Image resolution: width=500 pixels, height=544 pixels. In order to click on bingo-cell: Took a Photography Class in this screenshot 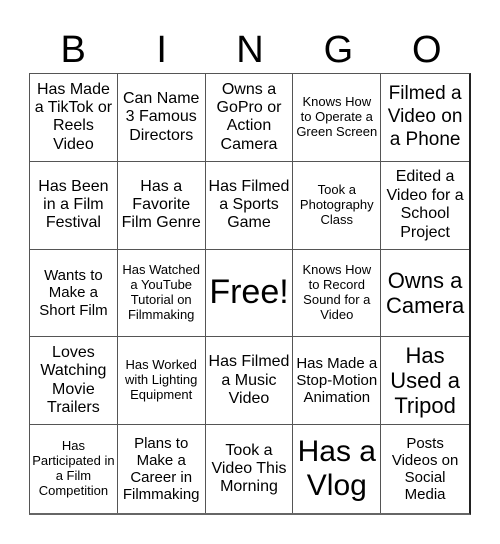, I will do `click(337, 205)`.